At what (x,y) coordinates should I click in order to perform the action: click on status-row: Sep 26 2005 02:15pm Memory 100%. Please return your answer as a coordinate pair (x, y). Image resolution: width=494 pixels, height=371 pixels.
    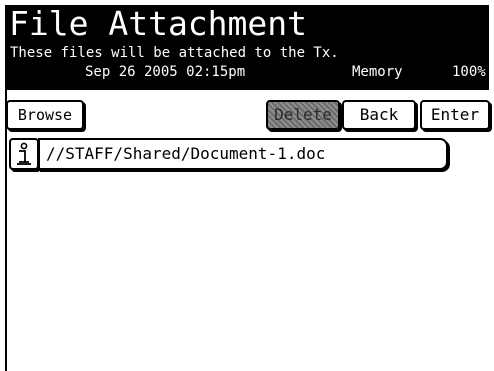
    Looking at the image, I should click on (247, 72).